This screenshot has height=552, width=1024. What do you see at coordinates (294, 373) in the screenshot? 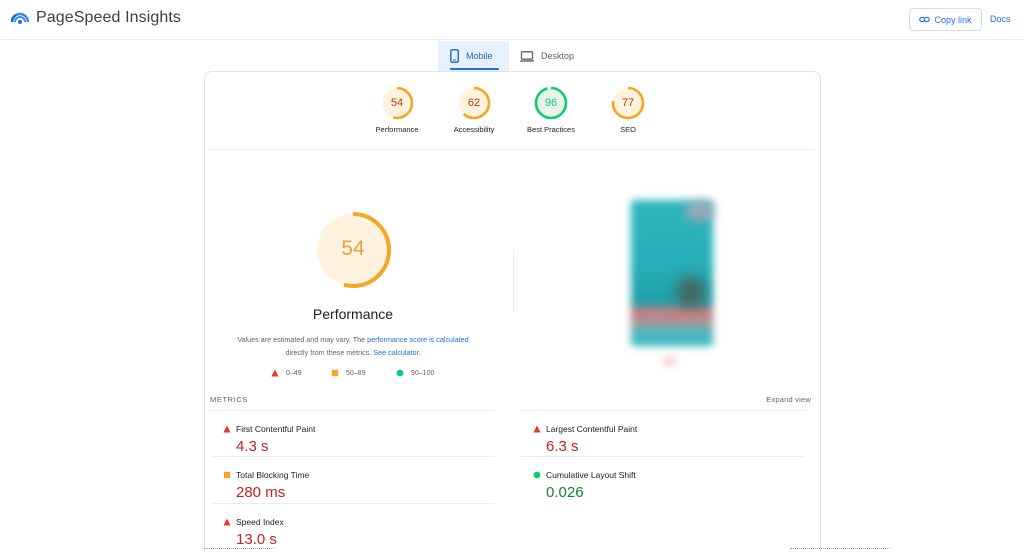
I see `legend-fail-range: 0–49` at bounding box center [294, 373].